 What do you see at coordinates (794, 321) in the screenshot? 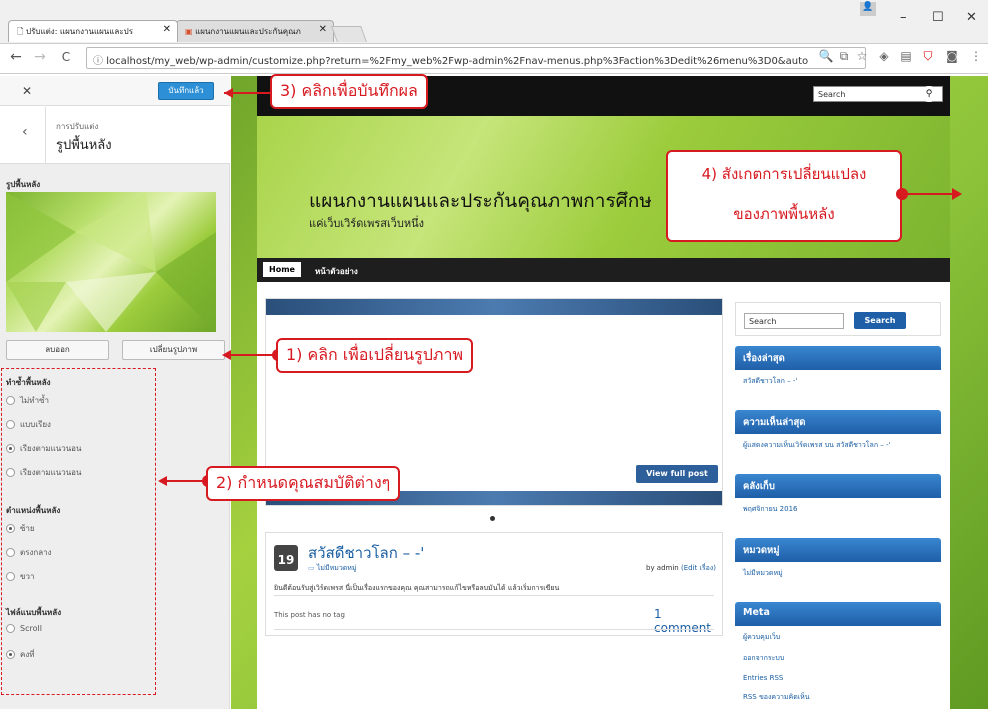
I see `sidebar-search-input: Search` at bounding box center [794, 321].